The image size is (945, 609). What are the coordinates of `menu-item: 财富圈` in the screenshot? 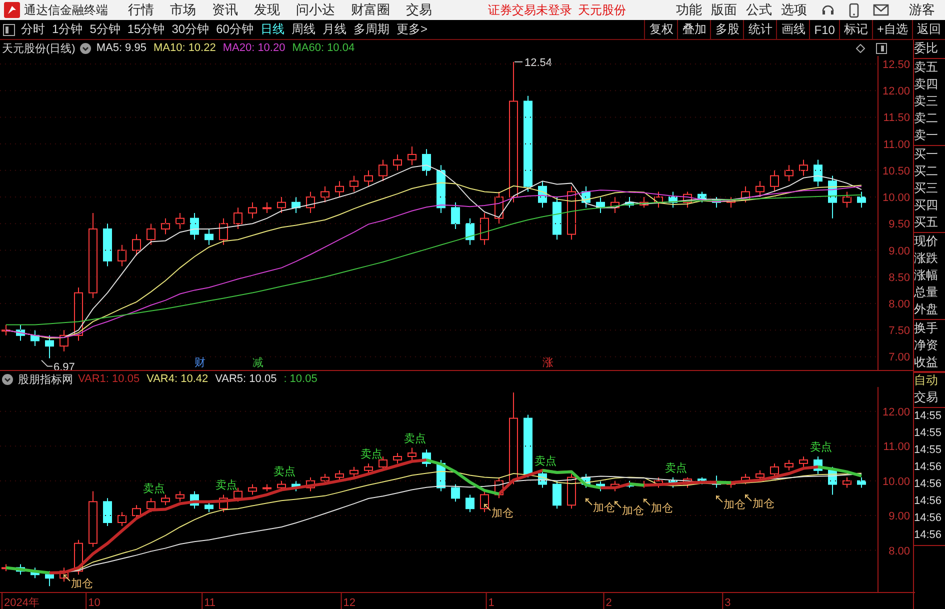 It's located at (370, 10).